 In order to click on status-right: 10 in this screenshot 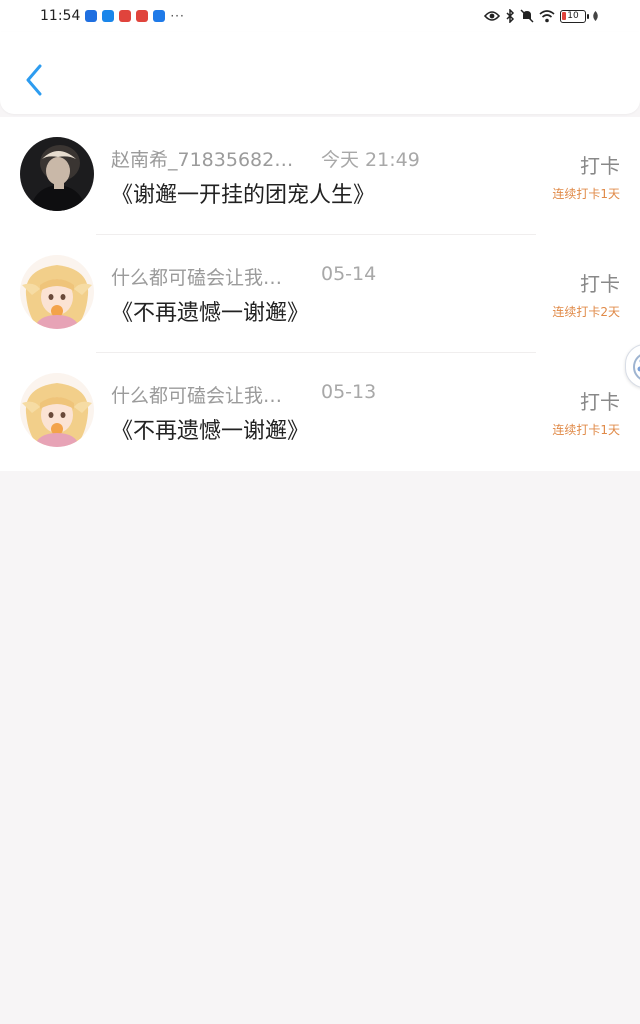, I will do `click(542, 16)`.